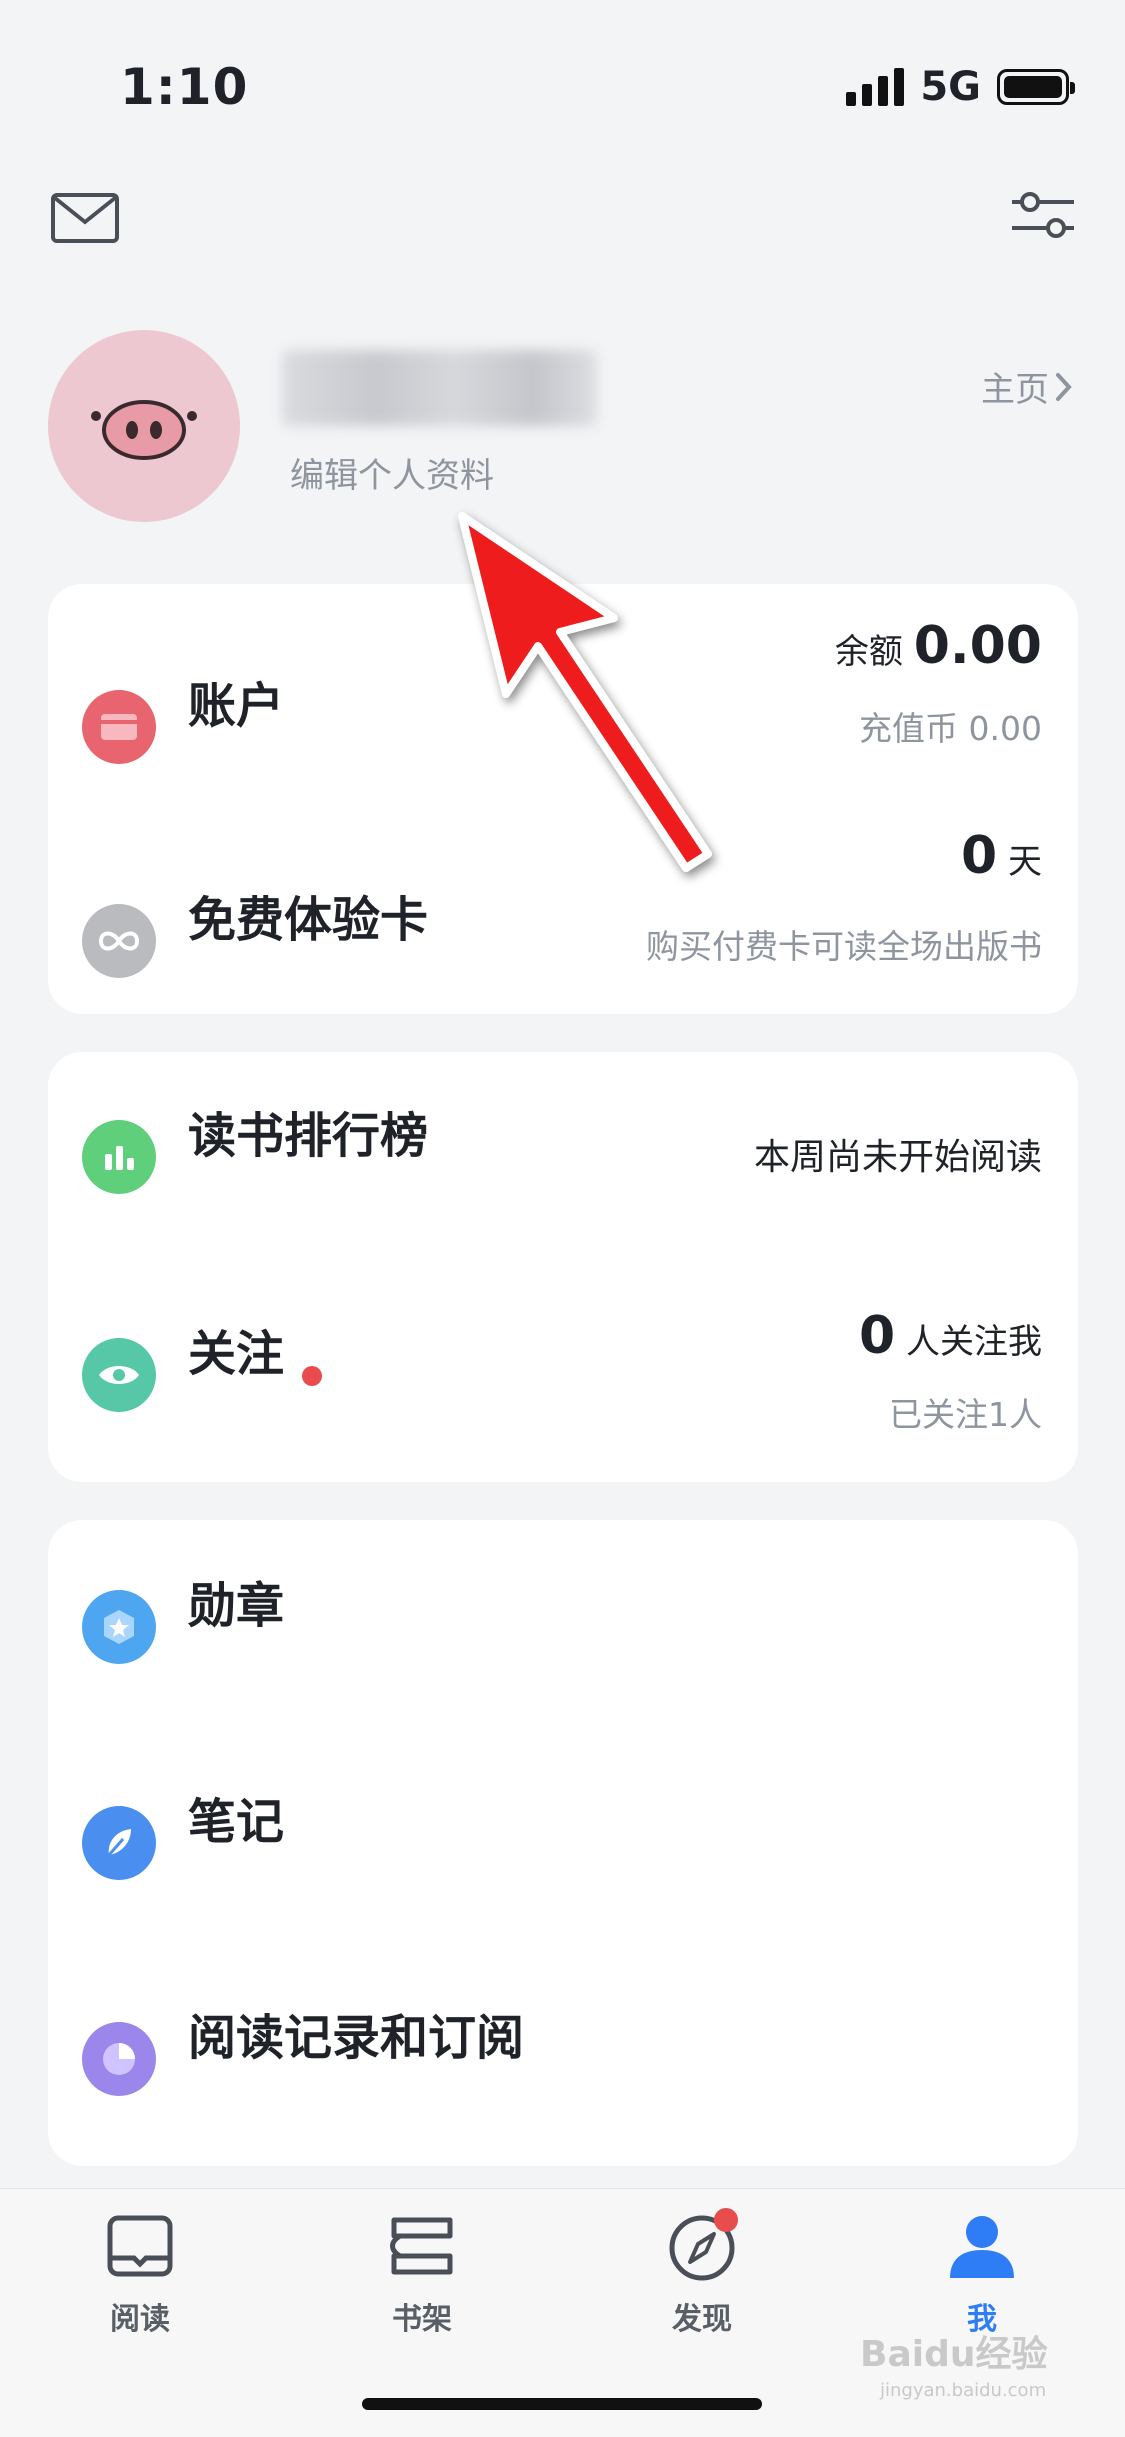  I want to click on medal-row-title: 勋章, so click(236, 1601).